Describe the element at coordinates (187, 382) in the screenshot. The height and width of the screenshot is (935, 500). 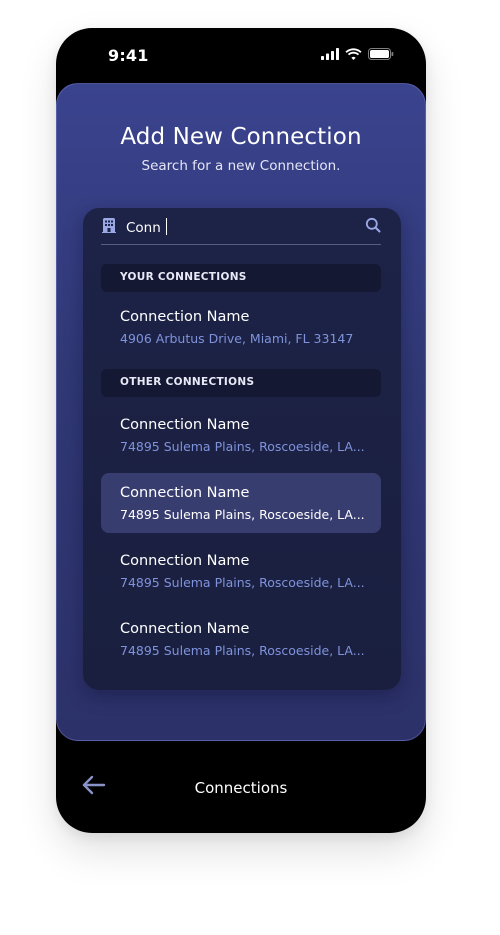
I see `section-label: OTHER CONNECTIONS` at that location.